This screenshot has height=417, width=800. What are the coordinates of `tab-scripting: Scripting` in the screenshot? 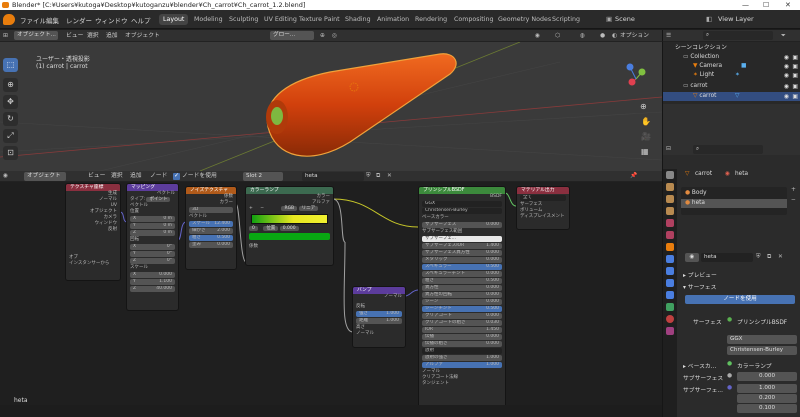 It's located at (566, 19).